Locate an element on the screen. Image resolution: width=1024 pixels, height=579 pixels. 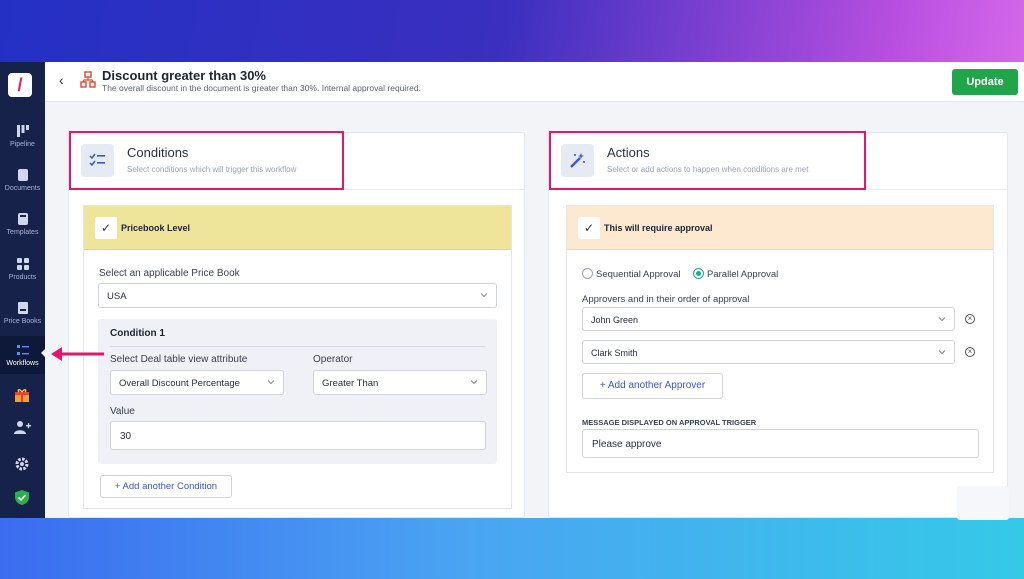
message-input: Please approve is located at coordinates (780, 443).